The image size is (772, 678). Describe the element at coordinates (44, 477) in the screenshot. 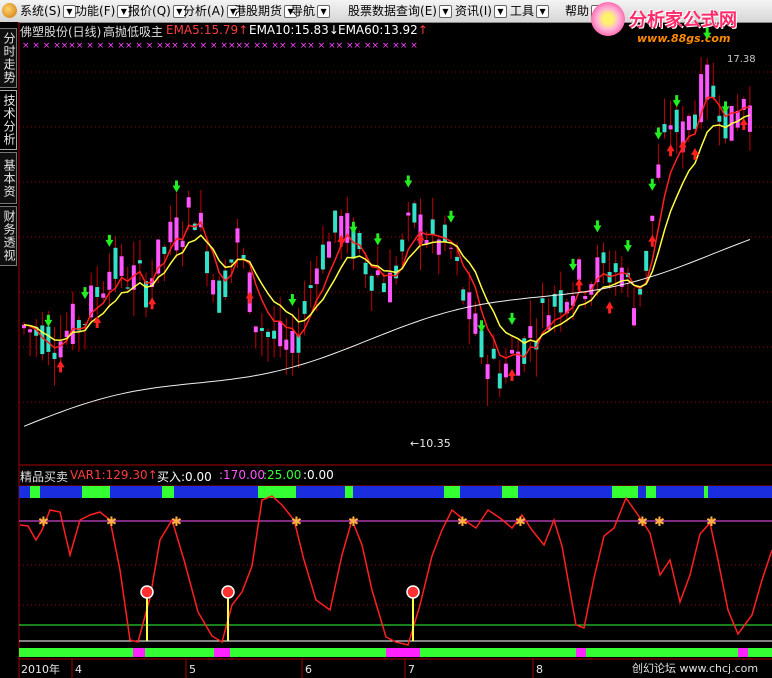

I see `sub-indicator-name: 精品买卖` at that location.